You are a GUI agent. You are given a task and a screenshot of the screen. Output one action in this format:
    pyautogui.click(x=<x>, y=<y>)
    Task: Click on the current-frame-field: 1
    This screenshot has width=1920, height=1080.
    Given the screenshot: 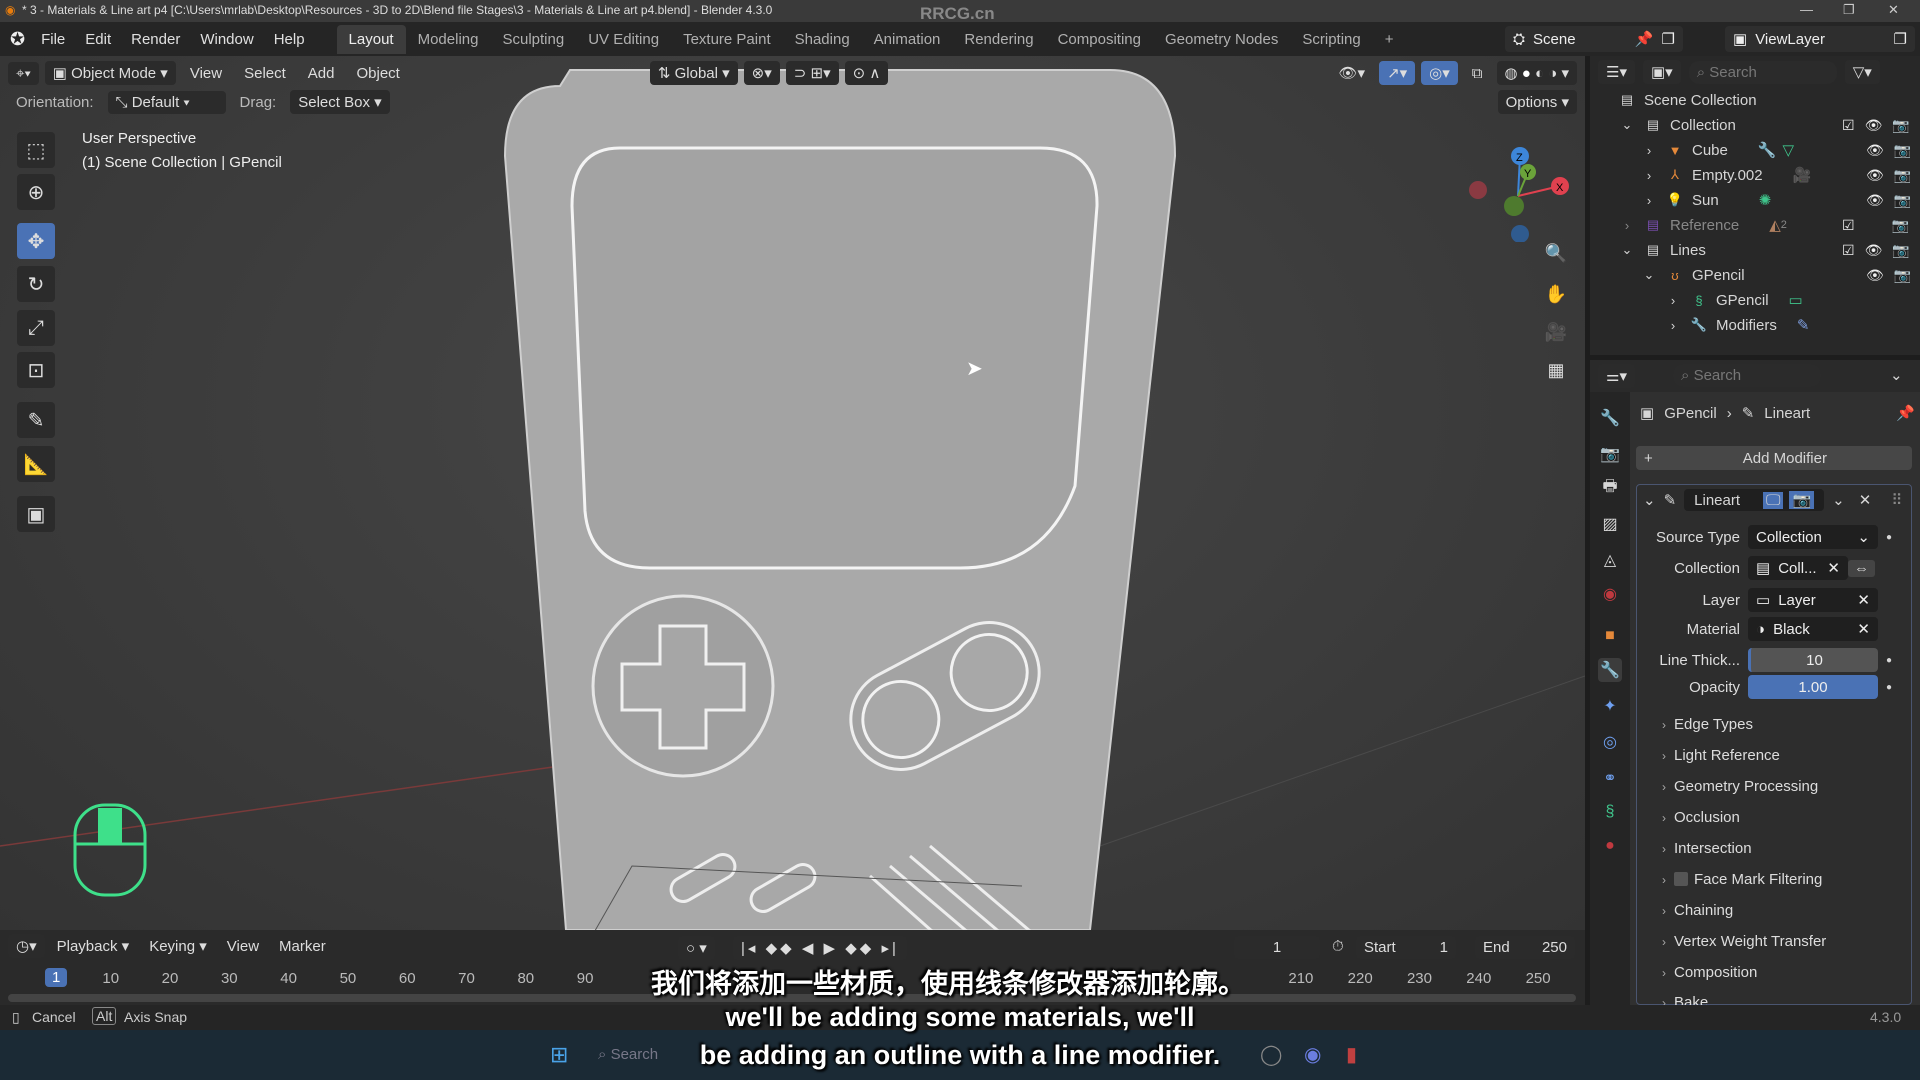 What is the action you would take?
    pyautogui.click(x=1277, y=947)
    